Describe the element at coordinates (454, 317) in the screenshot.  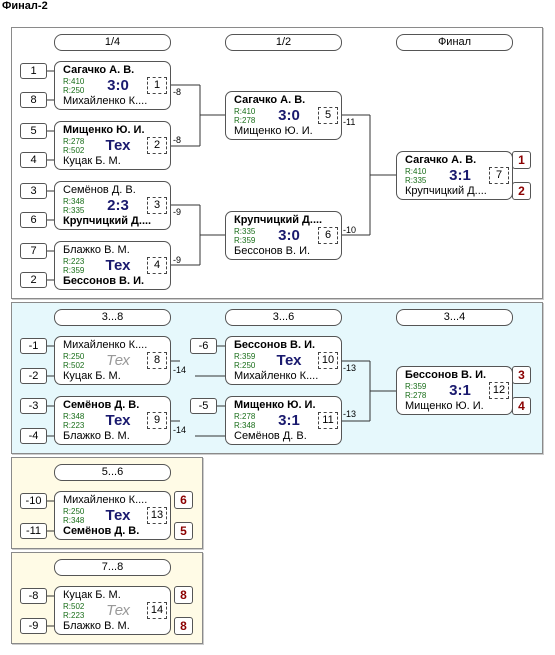
I see `round-3-4-header: 3...4` at that location.